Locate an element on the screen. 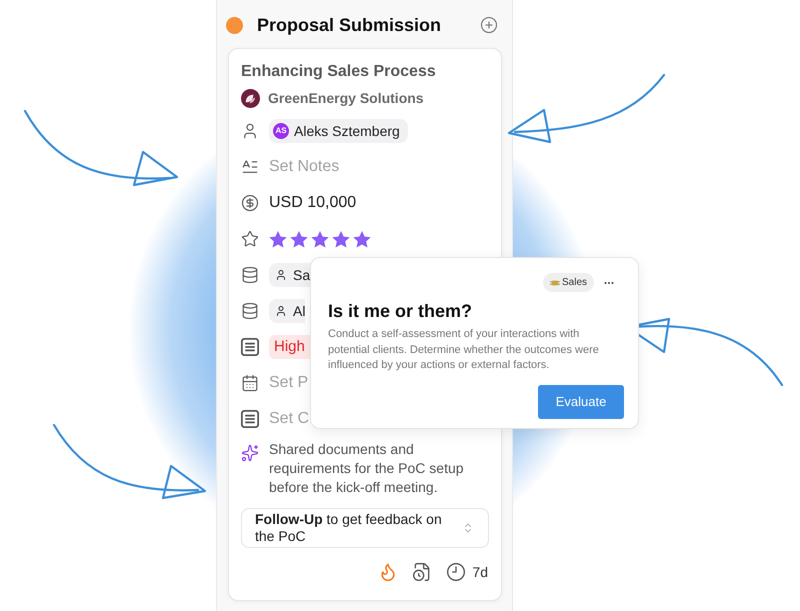 This screenshot has width=800, height=611. plus-circle-icon is located at coordinates (489, 25).